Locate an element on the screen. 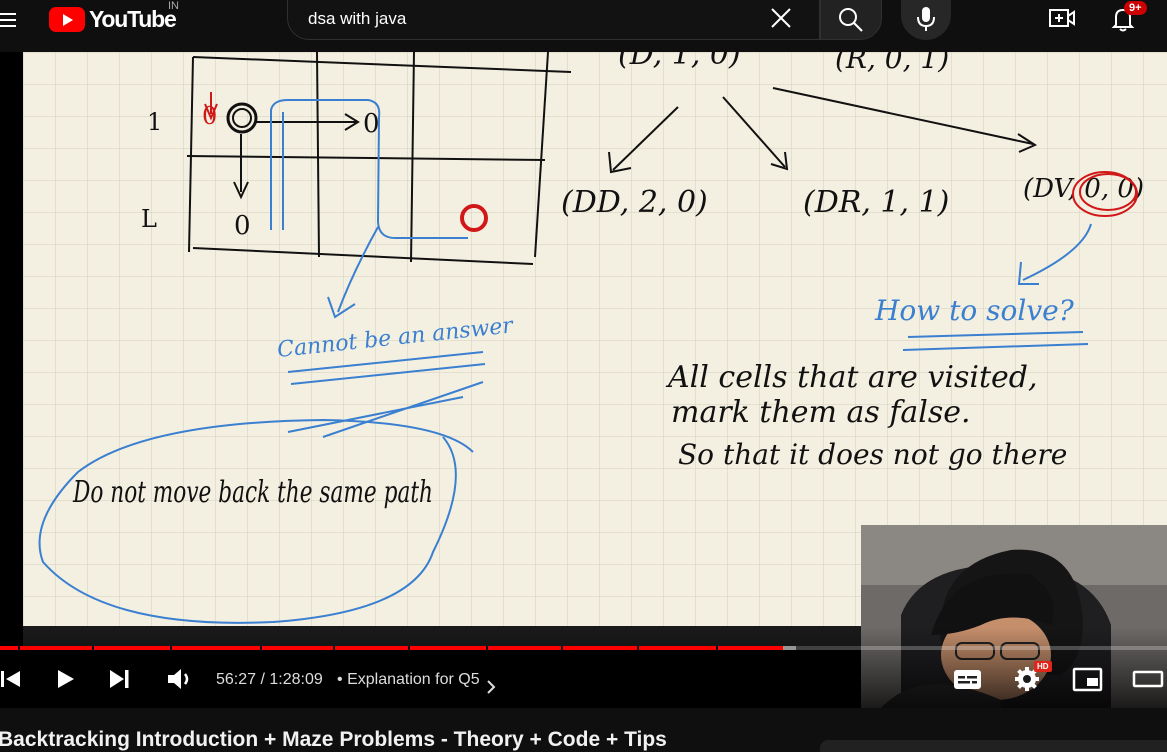 This screenshot has width=1167, height=752. note-how-to-solve: How to solve? is located at coordinates (974, 310).